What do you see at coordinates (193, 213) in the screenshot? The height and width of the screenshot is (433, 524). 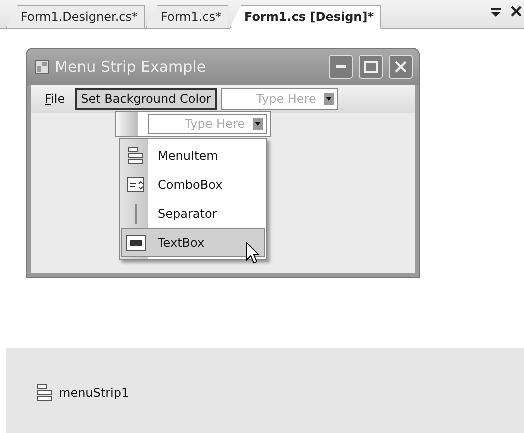 I see `menu-option: Separator` at bounding box center [193, 213].